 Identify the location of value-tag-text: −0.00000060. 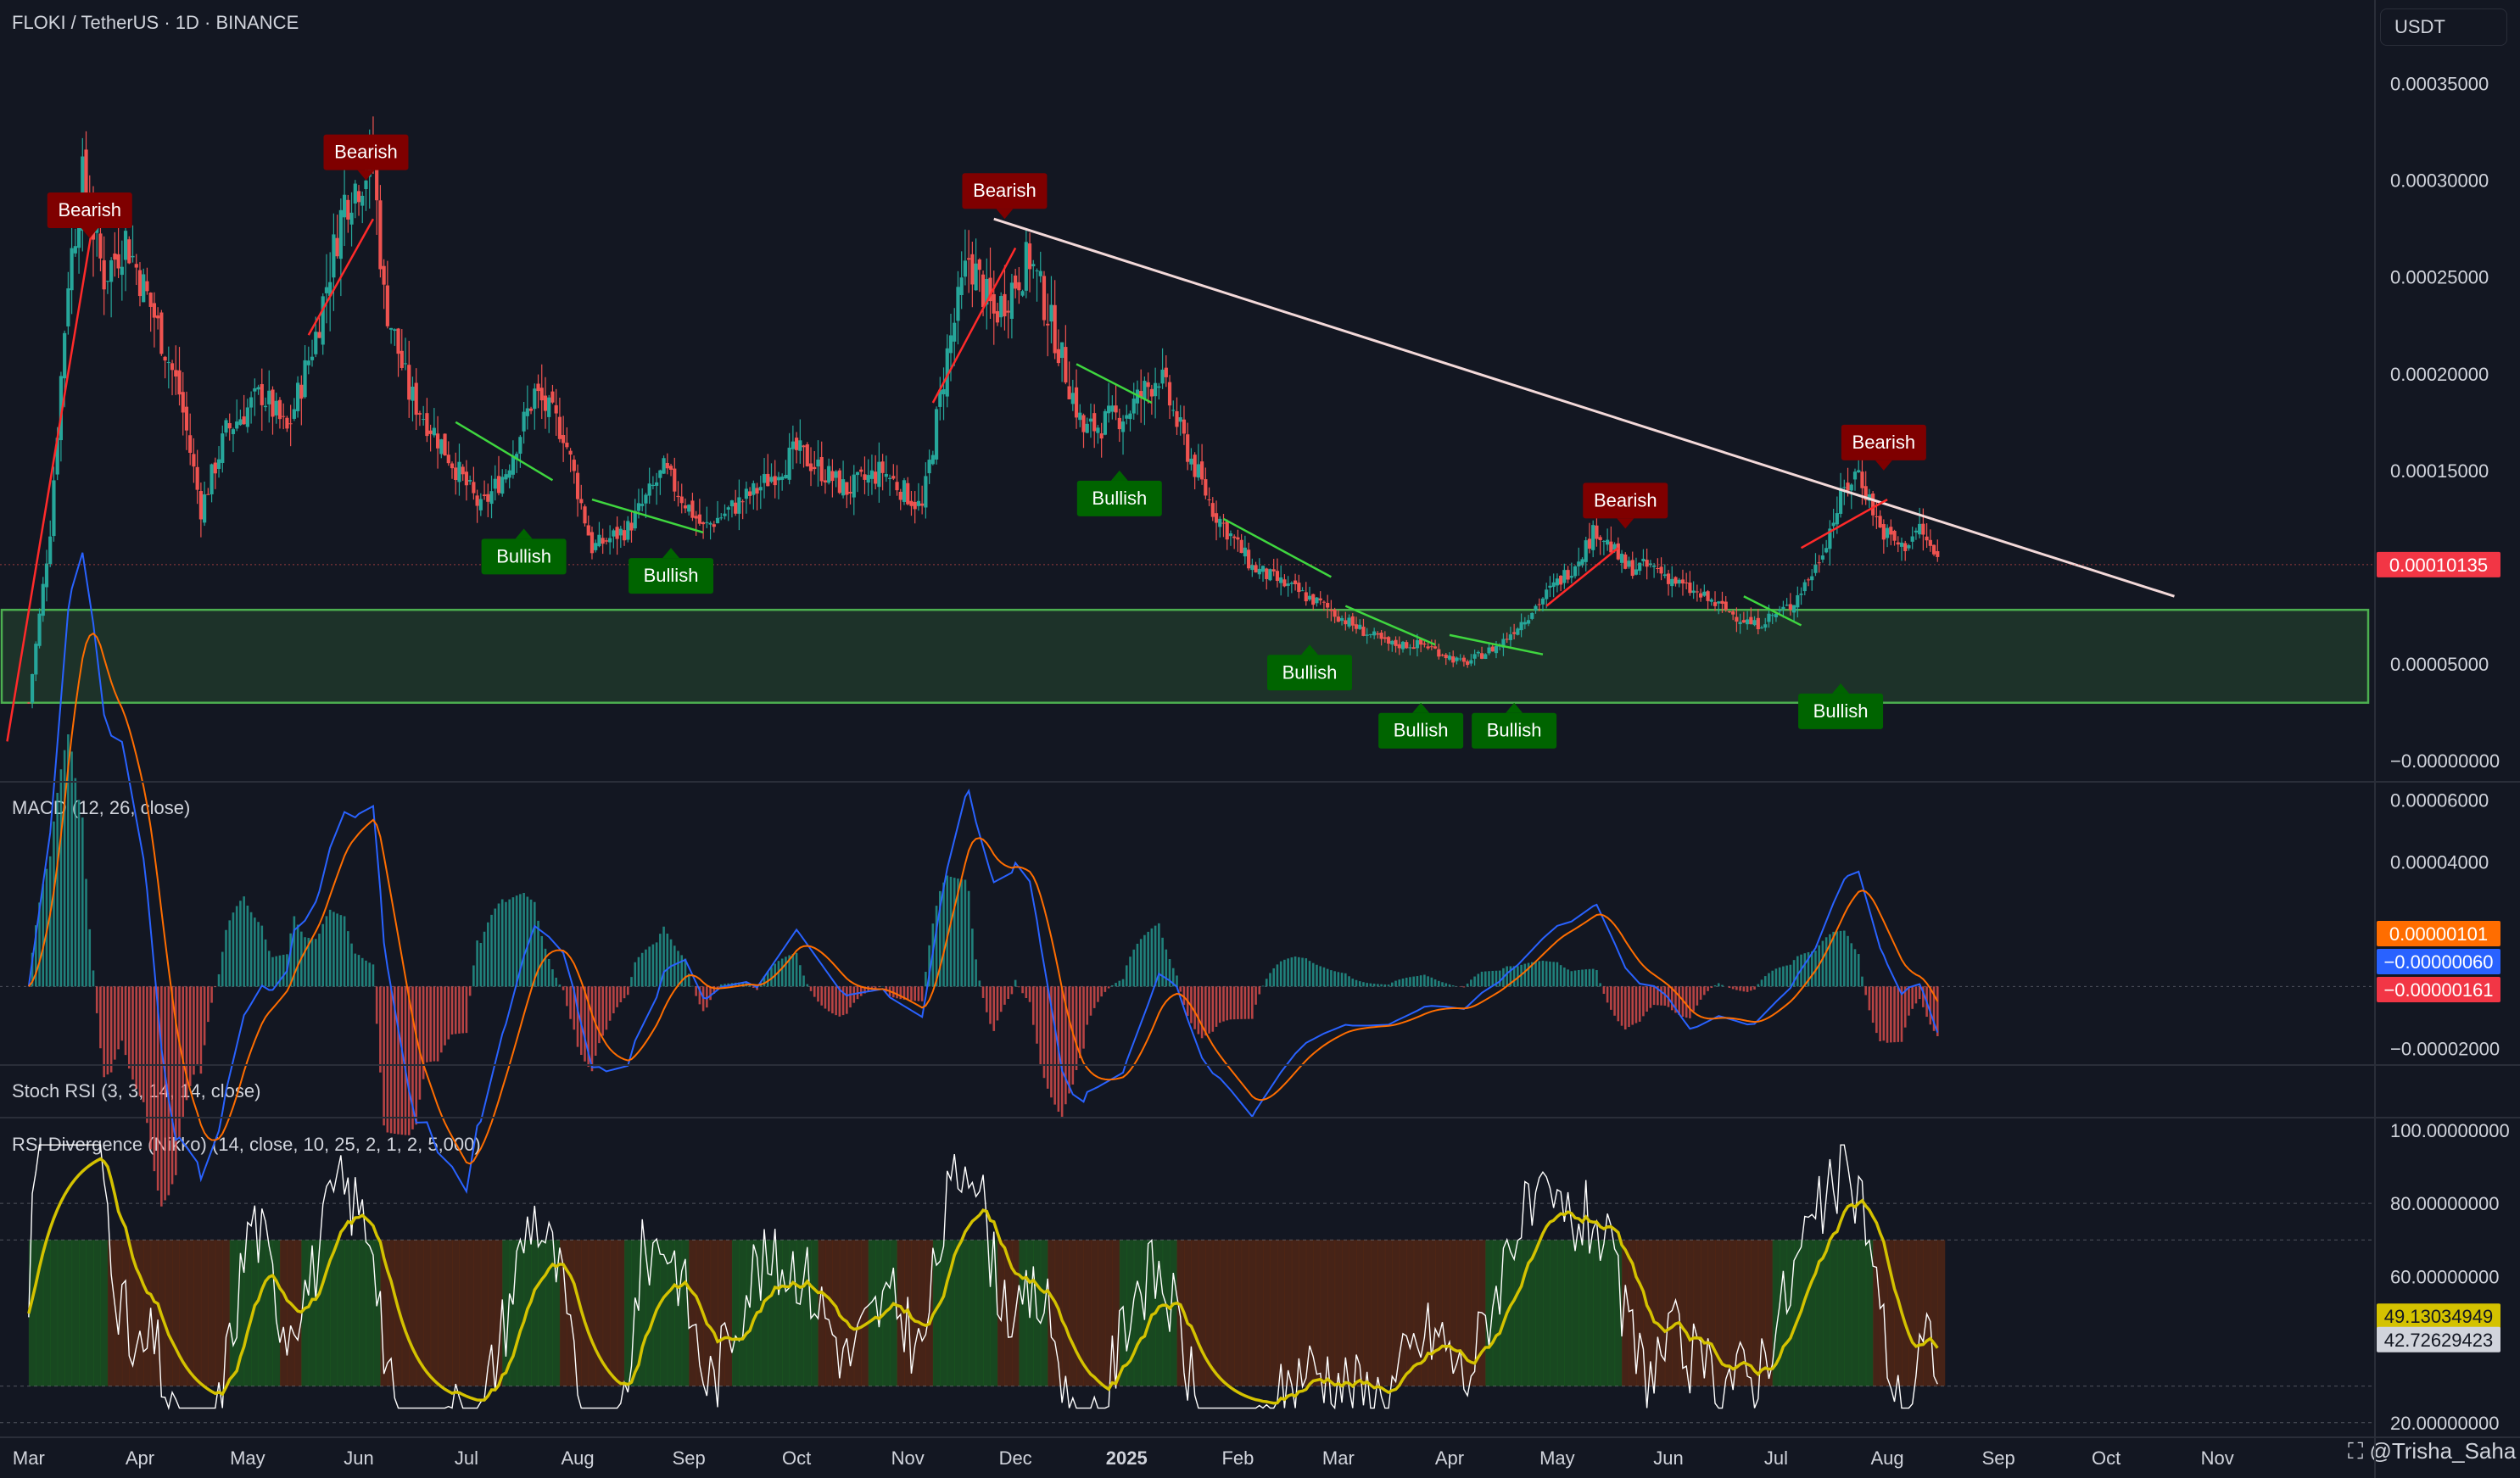
(2438, 962).